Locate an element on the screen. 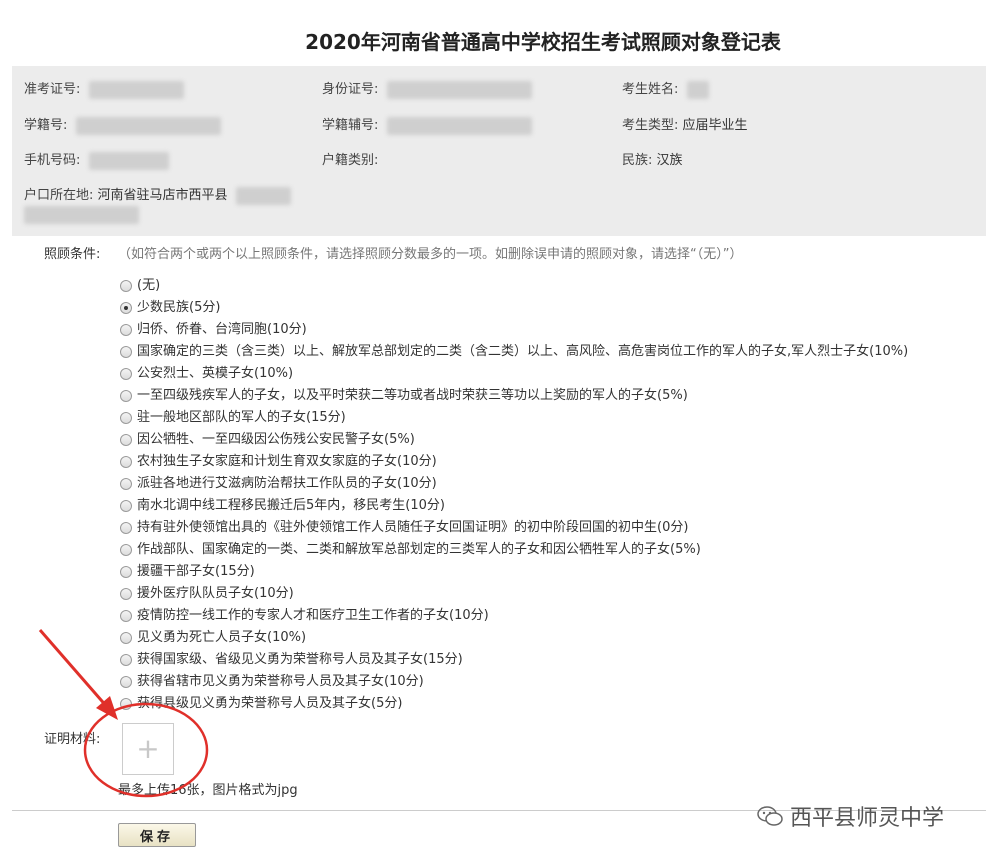 The height and width of the screenshot is (860, 986). id-no-field: 身份证号: is located at coordinates (427, 88).